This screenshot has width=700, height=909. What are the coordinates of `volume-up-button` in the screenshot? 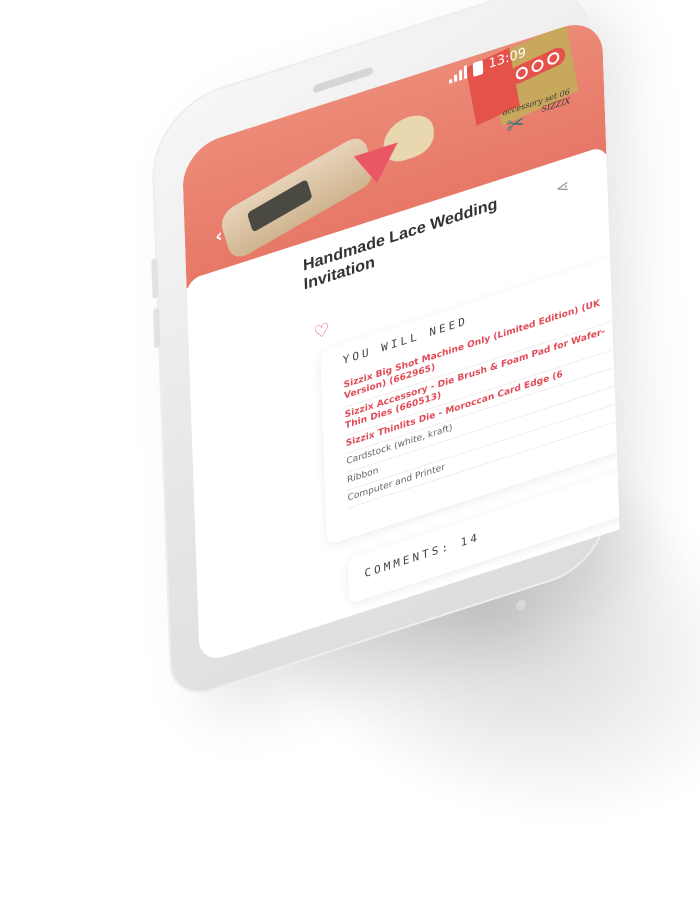 It's located at (155, 278).